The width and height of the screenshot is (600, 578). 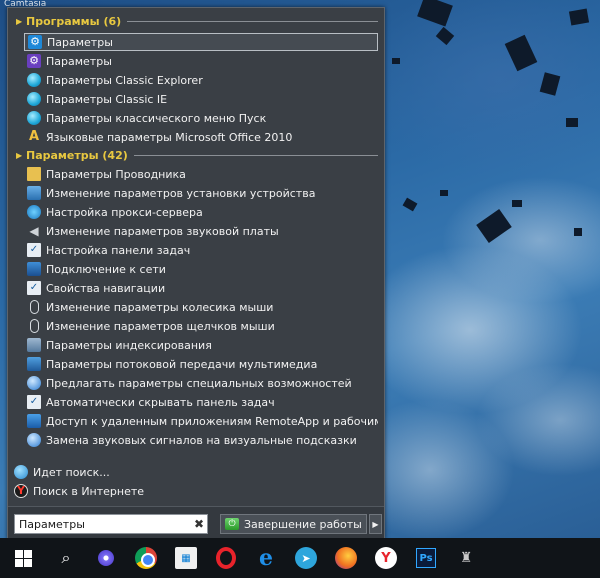 I want to click on media-streaming-icon, so click(x=34, y=364).